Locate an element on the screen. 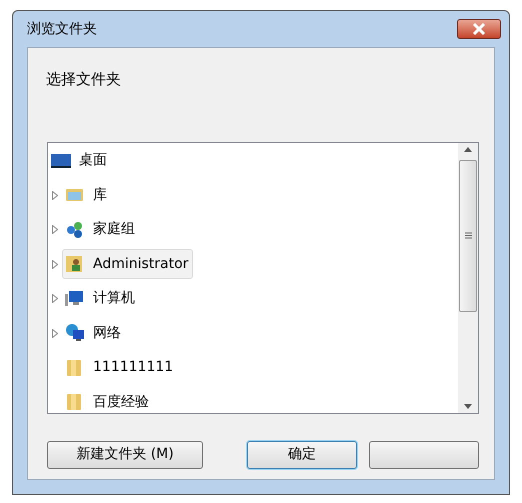  tree-item: 家庭组 is located at coordinates (101, 229).